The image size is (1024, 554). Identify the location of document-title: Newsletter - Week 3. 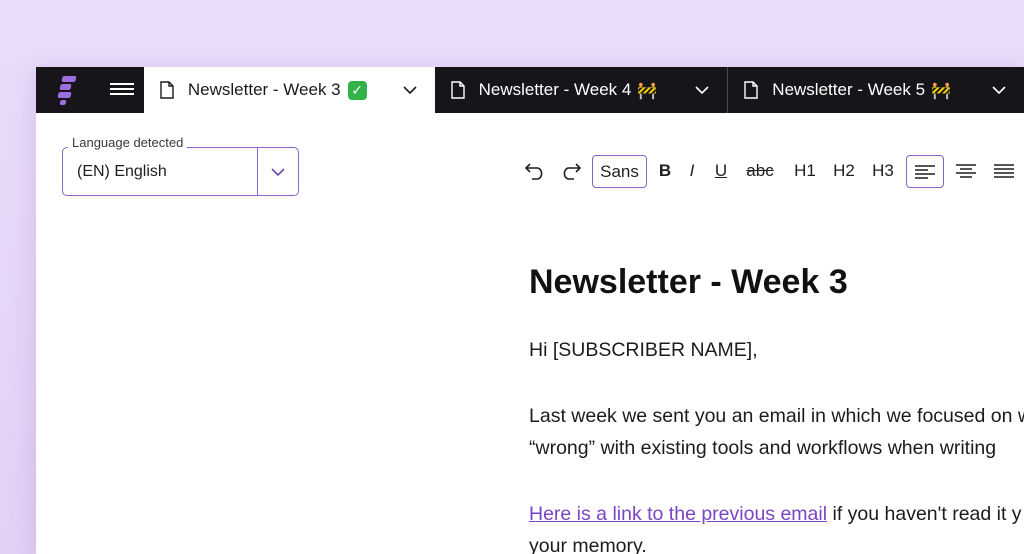
(688, 282).